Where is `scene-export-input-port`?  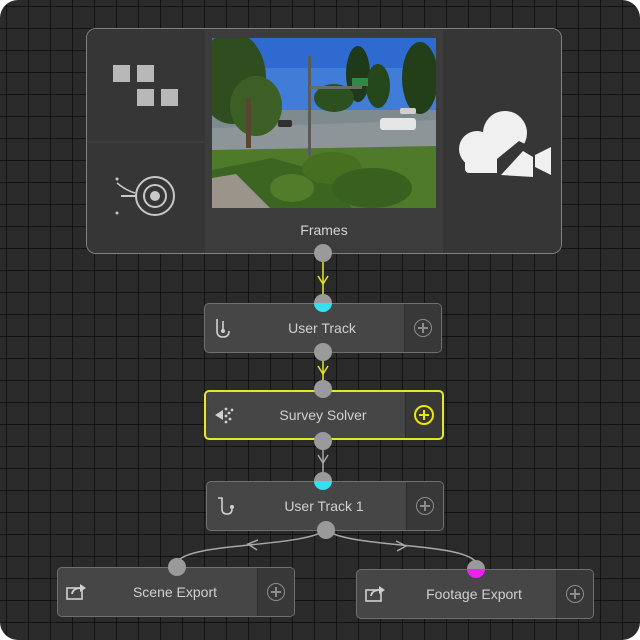 scene-export-input-port is located at coordinates (177, 567).